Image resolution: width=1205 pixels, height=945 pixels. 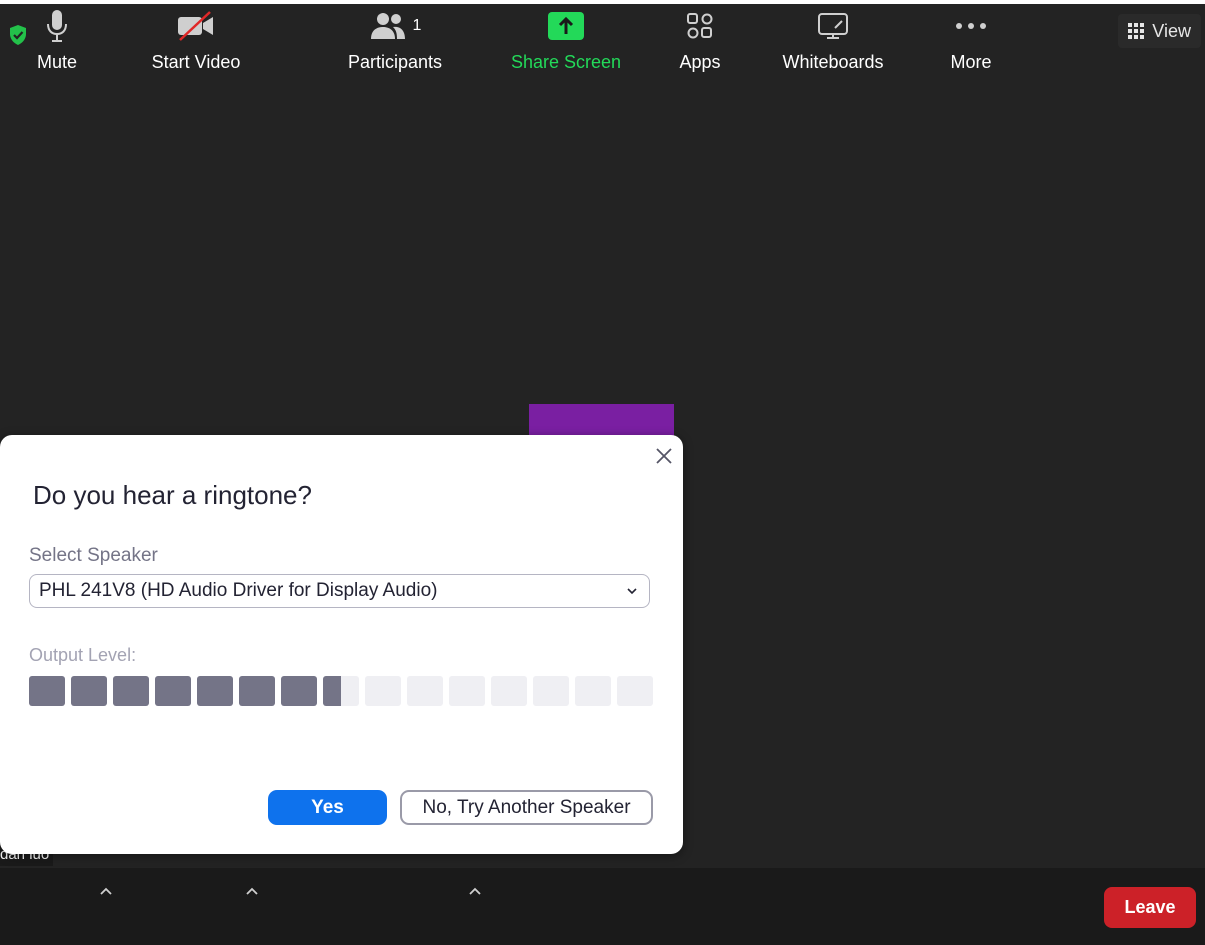 I want to click on output-level-meter, so click(x=341, y=691).